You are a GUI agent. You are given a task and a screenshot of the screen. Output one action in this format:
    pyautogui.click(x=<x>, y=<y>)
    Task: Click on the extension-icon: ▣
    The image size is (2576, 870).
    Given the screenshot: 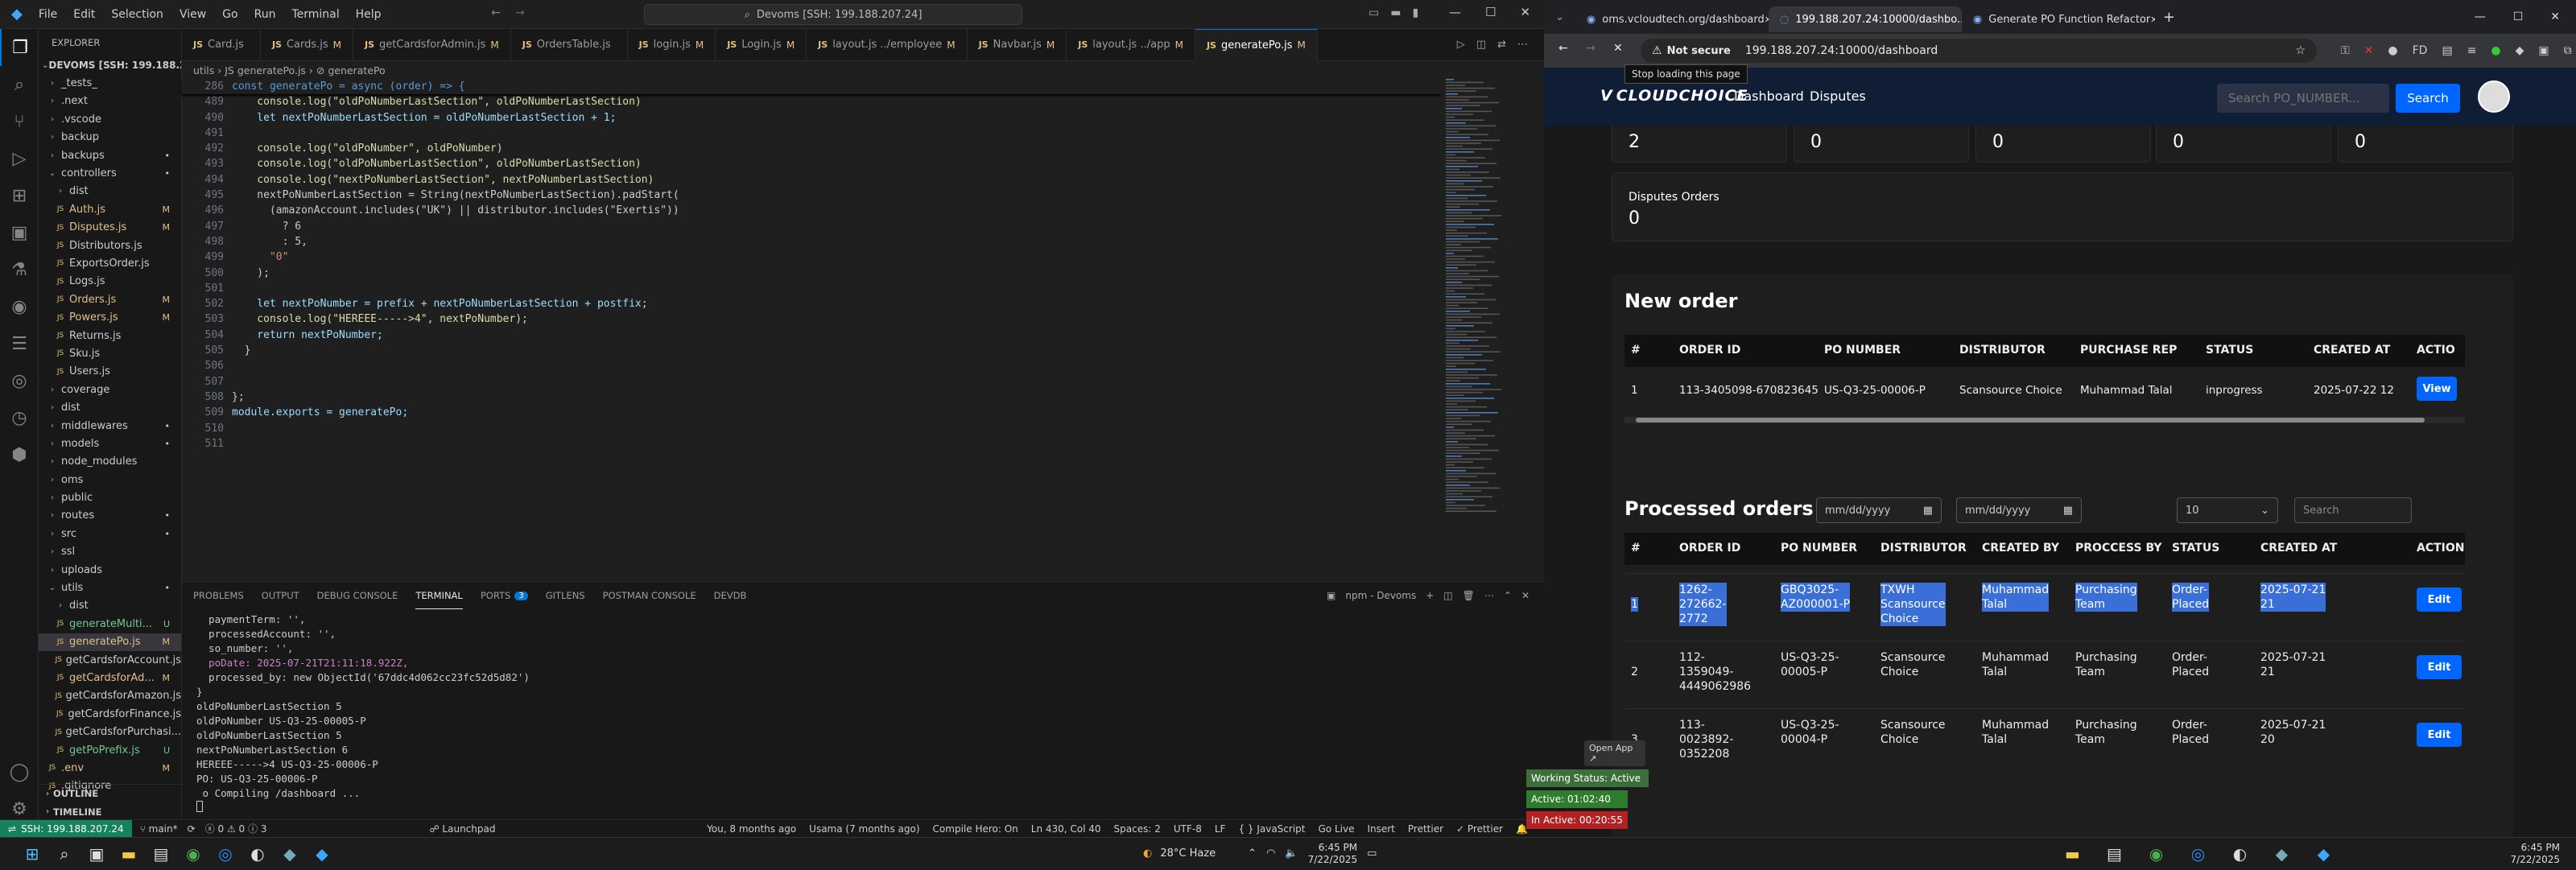 What is the action you would take?
    pyautogui.click(x=2543, y=50)
    